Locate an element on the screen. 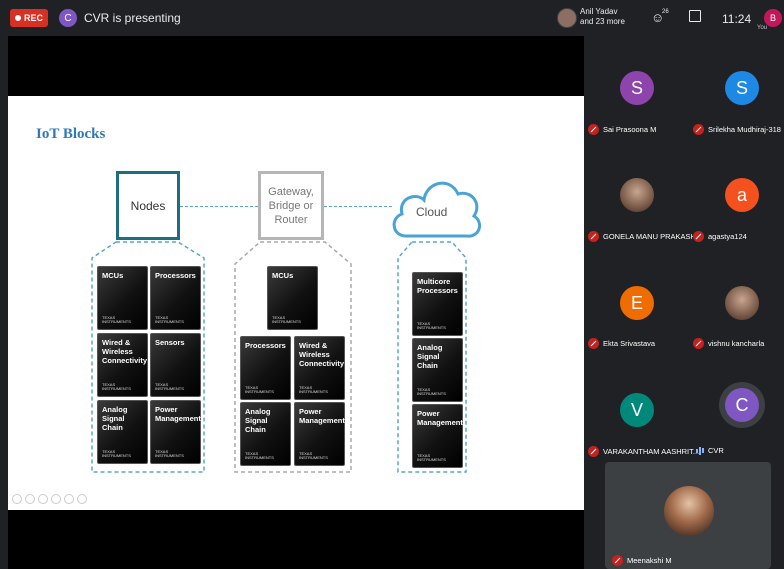 The width and height of the screenshot is (784, 569). presenter-avatar: C is located at coordinates (68, 18).